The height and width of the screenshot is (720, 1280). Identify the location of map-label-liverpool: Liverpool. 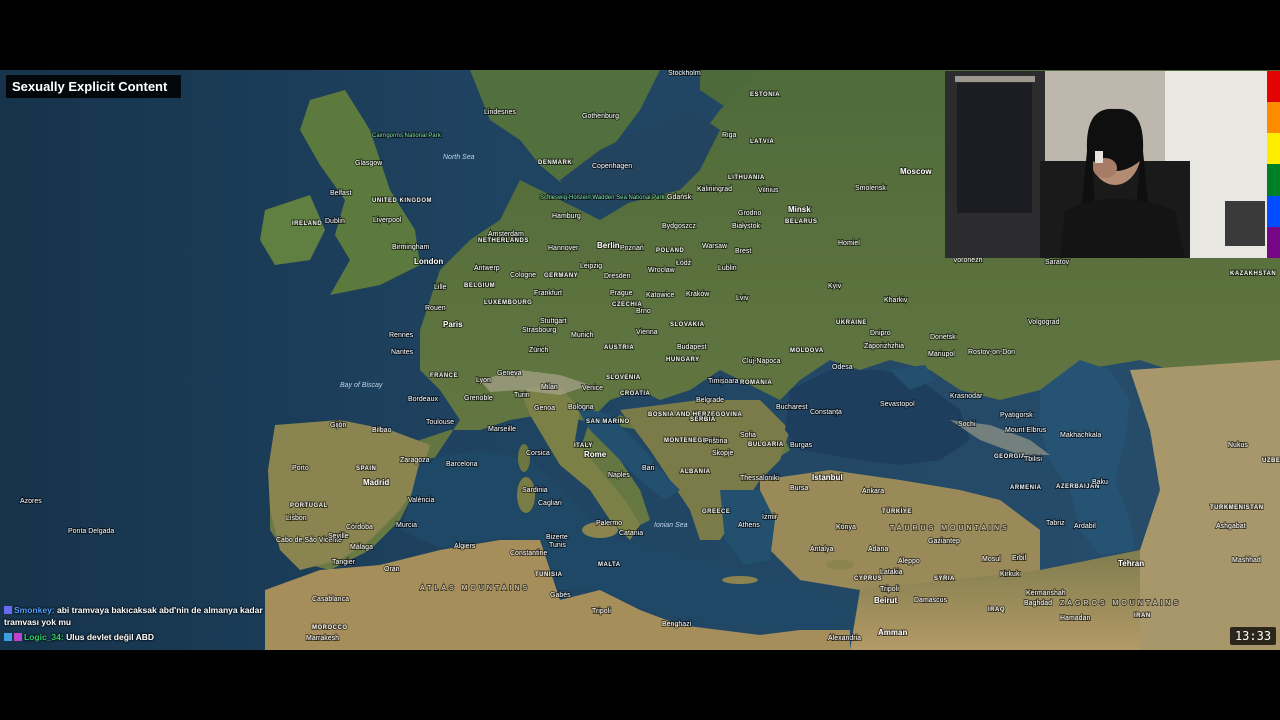
(387, 220).